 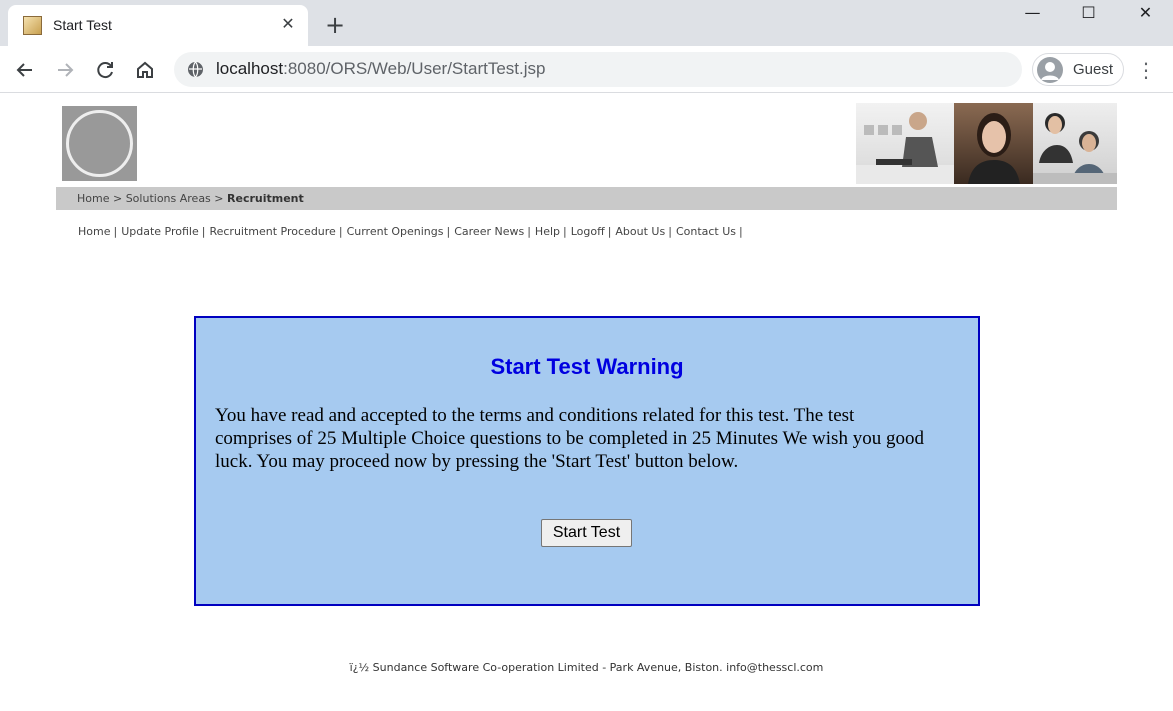 What do you see at coordinates (587, 366) in the screenshot?
I see `warning-title: Start Test Warning` at bounding box center [587, 366].